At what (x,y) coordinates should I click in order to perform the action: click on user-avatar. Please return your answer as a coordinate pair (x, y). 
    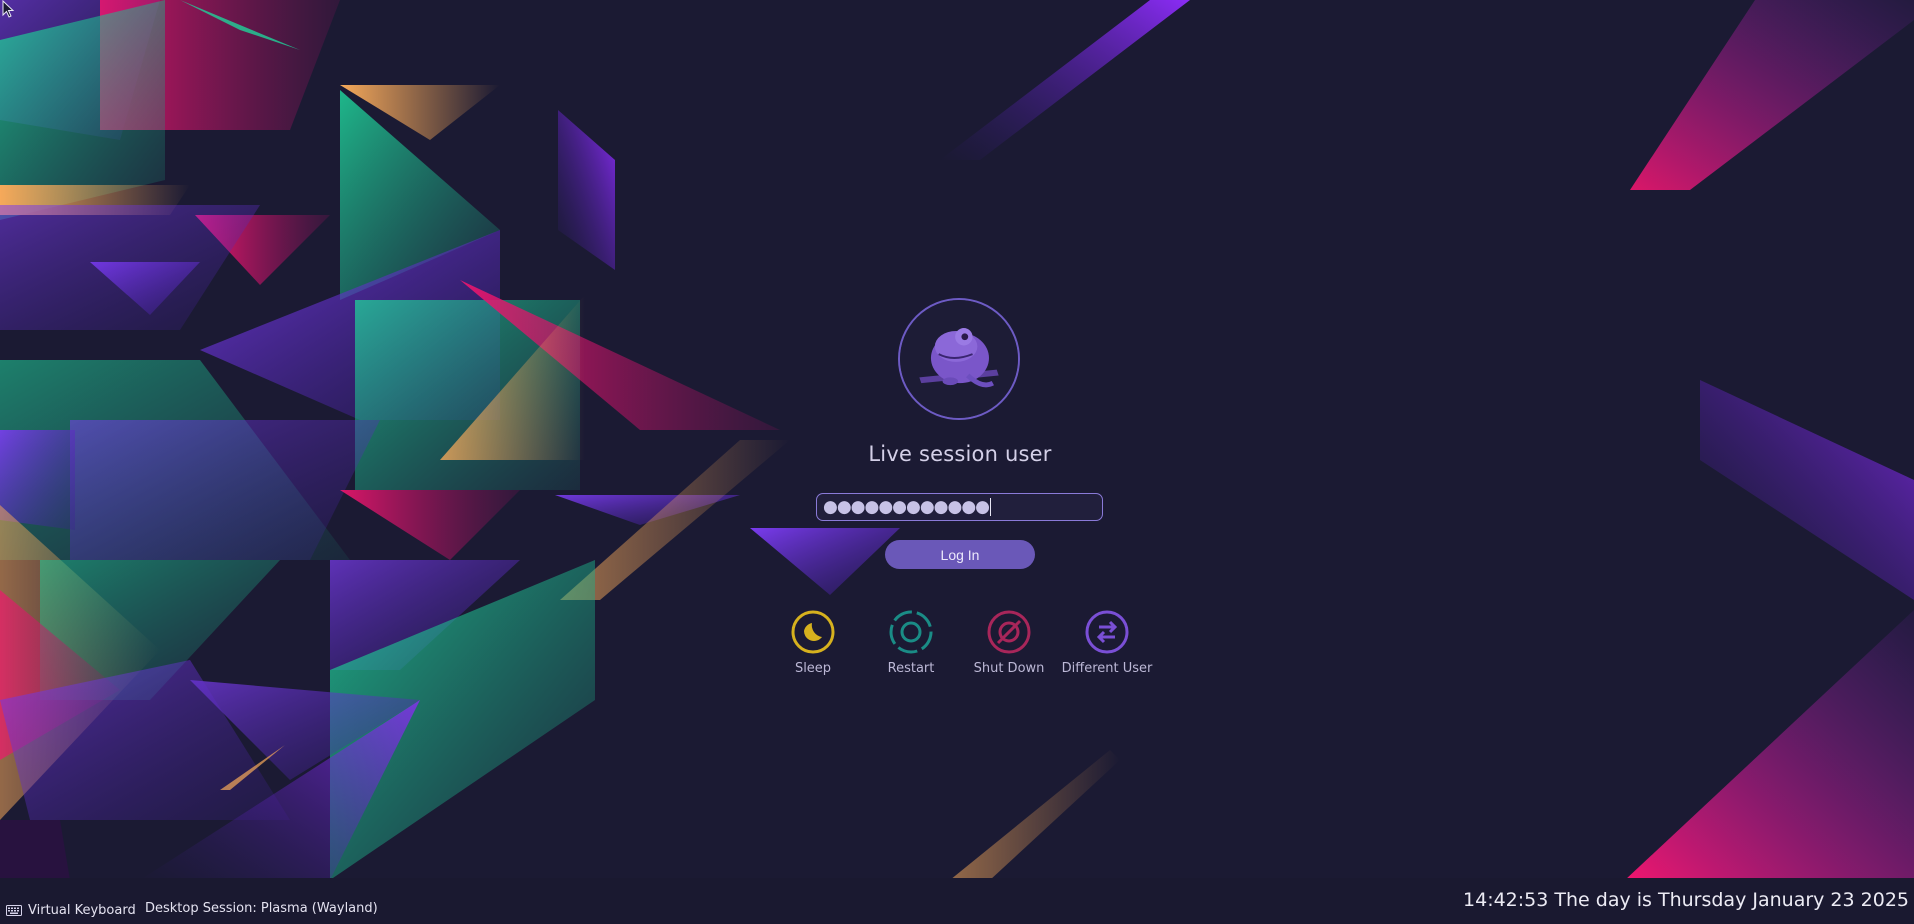
    Looking at the image, I should click on (959, 359).